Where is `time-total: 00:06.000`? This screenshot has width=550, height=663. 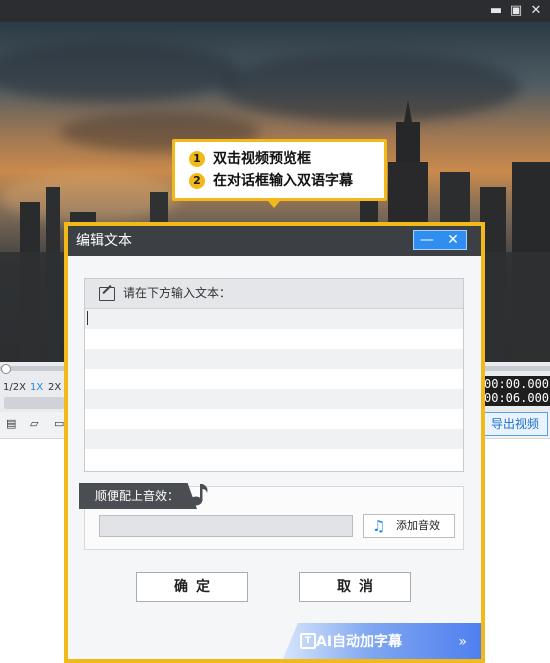
time-total: 00:06.000 is located at coordinates (517, 398).